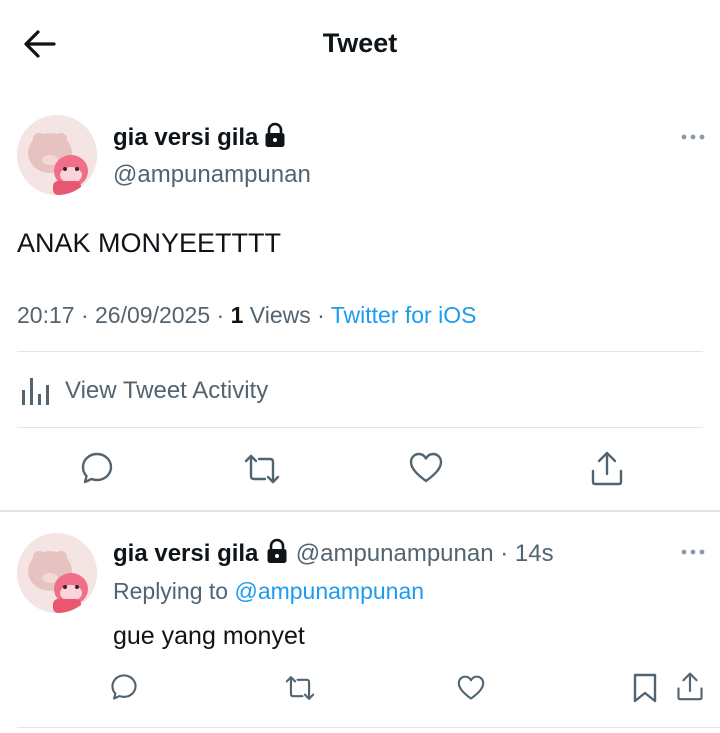 The width and height of the screenshot is (720, 733). I want to click on reply-timestamp: 14s, so click(534, 553).